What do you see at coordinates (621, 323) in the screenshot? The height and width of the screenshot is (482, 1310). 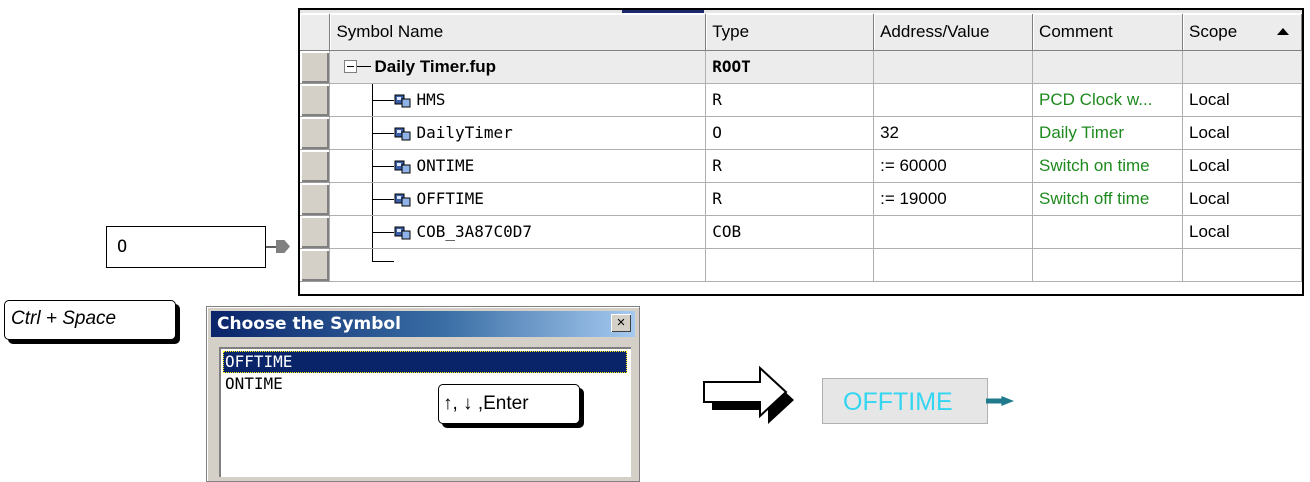 I see `close-icon: ×` at bounding box center [621, 323].